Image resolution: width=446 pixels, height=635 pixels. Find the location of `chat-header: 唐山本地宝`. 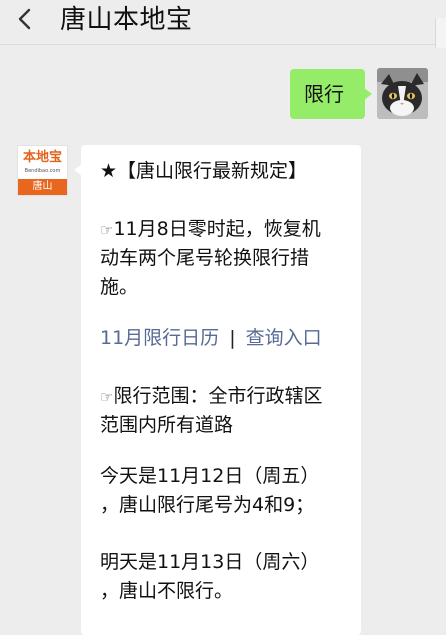

chat-header: 唐山本地宝 is located at coordinates (223, 24).